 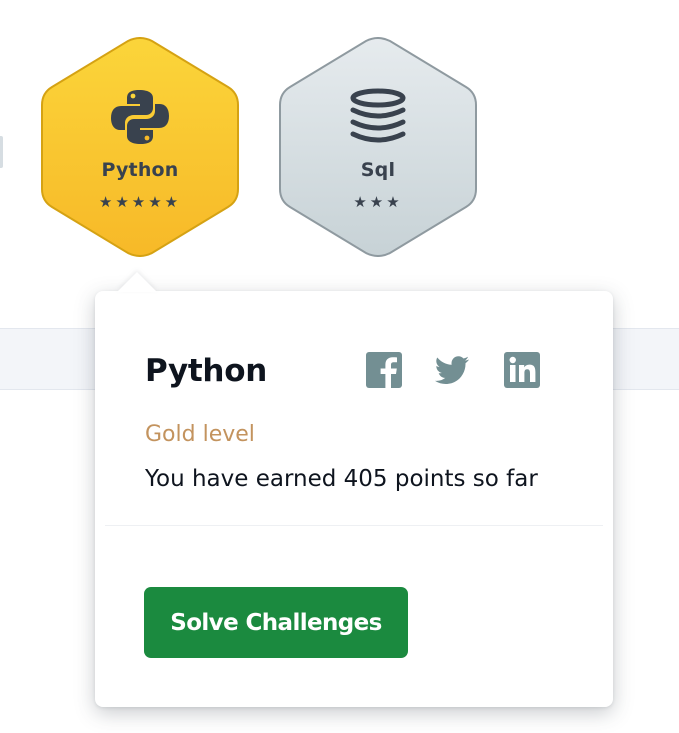 What do you see at coordinates (276, 622) in the screenshot?
I see `solve-challenges-button: Solve Challenges` at bounding box center [276, 622].